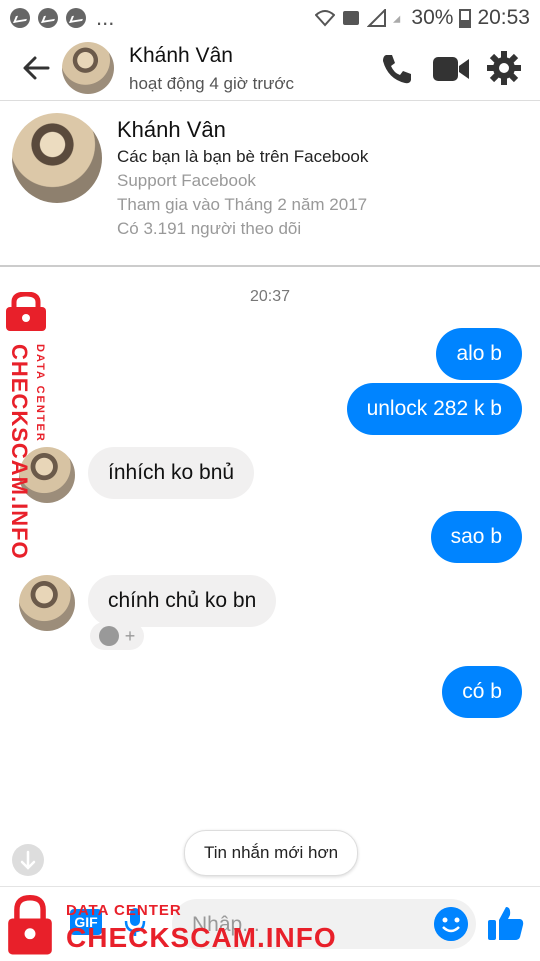 Image resolution: width=540 pixels, height=961 pixels. I want to click on emoji-icon, so click(451, 924).